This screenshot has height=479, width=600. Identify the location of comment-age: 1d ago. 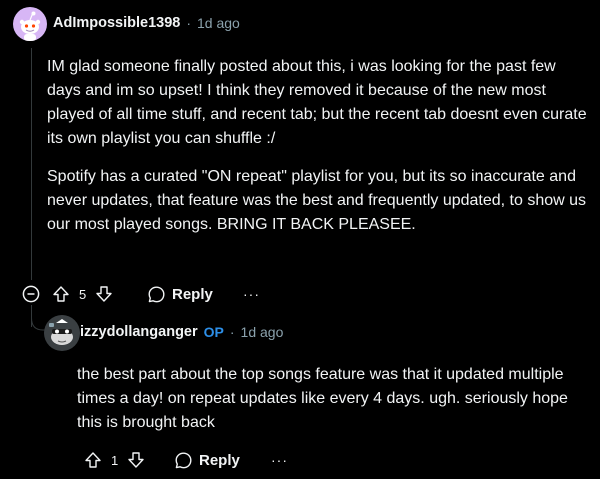
(218, 23).